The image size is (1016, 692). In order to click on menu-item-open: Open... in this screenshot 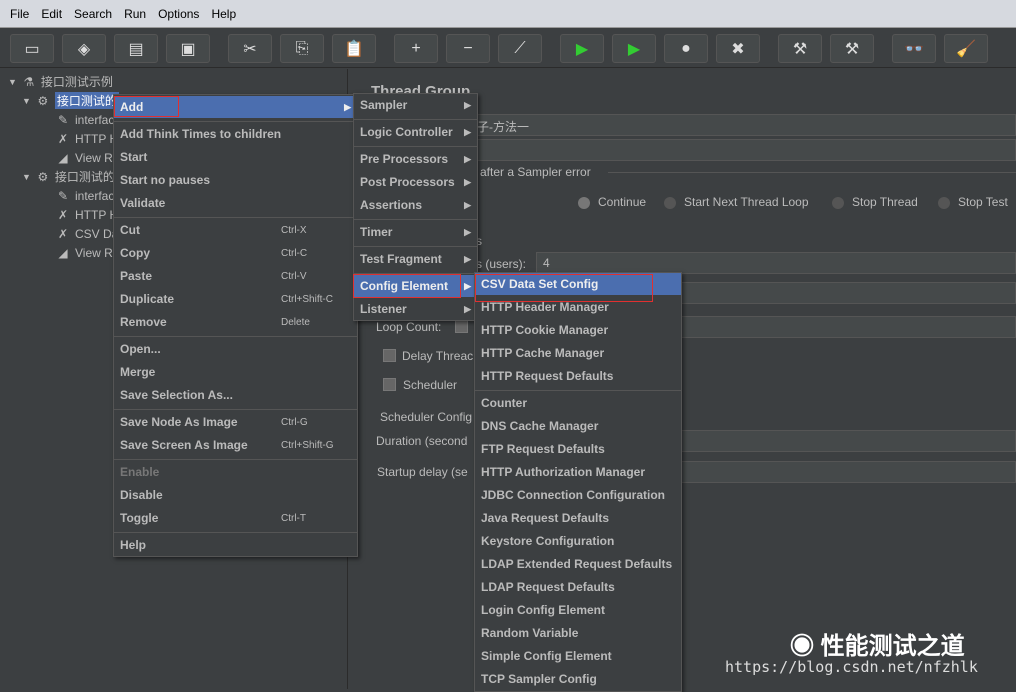, I will do `click(235, 349)`.